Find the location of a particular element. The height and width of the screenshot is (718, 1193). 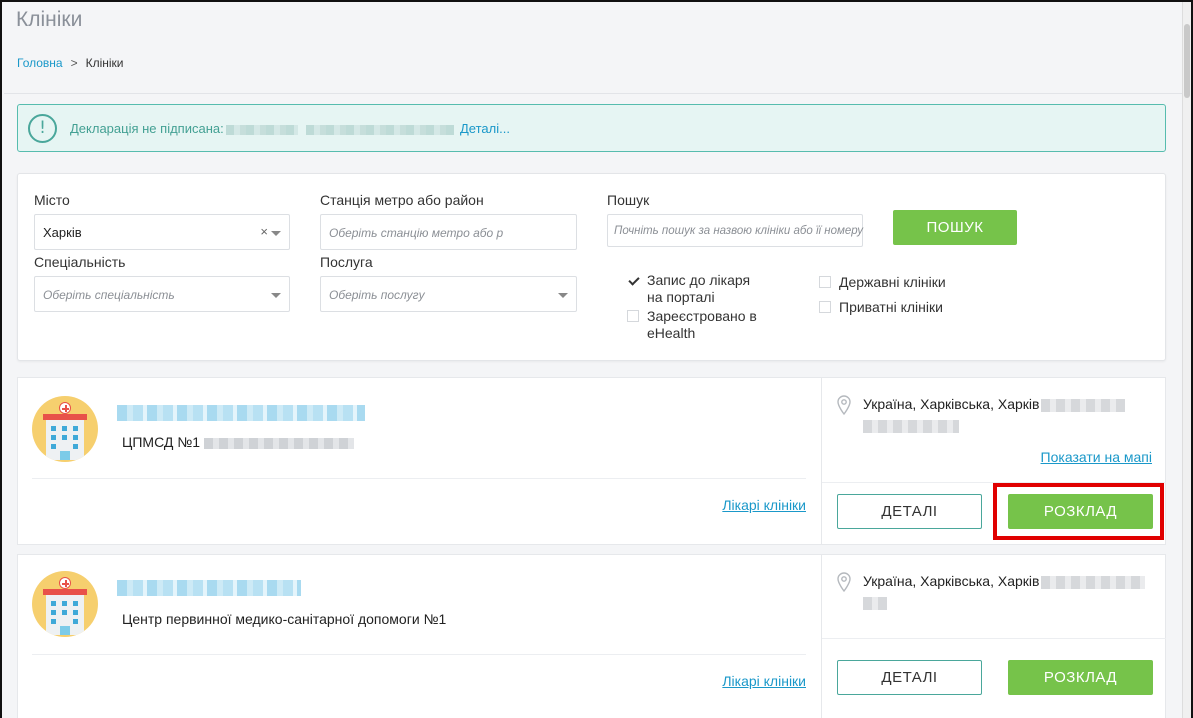

scrollbar-thumb is located at coordinates (1187, 61).